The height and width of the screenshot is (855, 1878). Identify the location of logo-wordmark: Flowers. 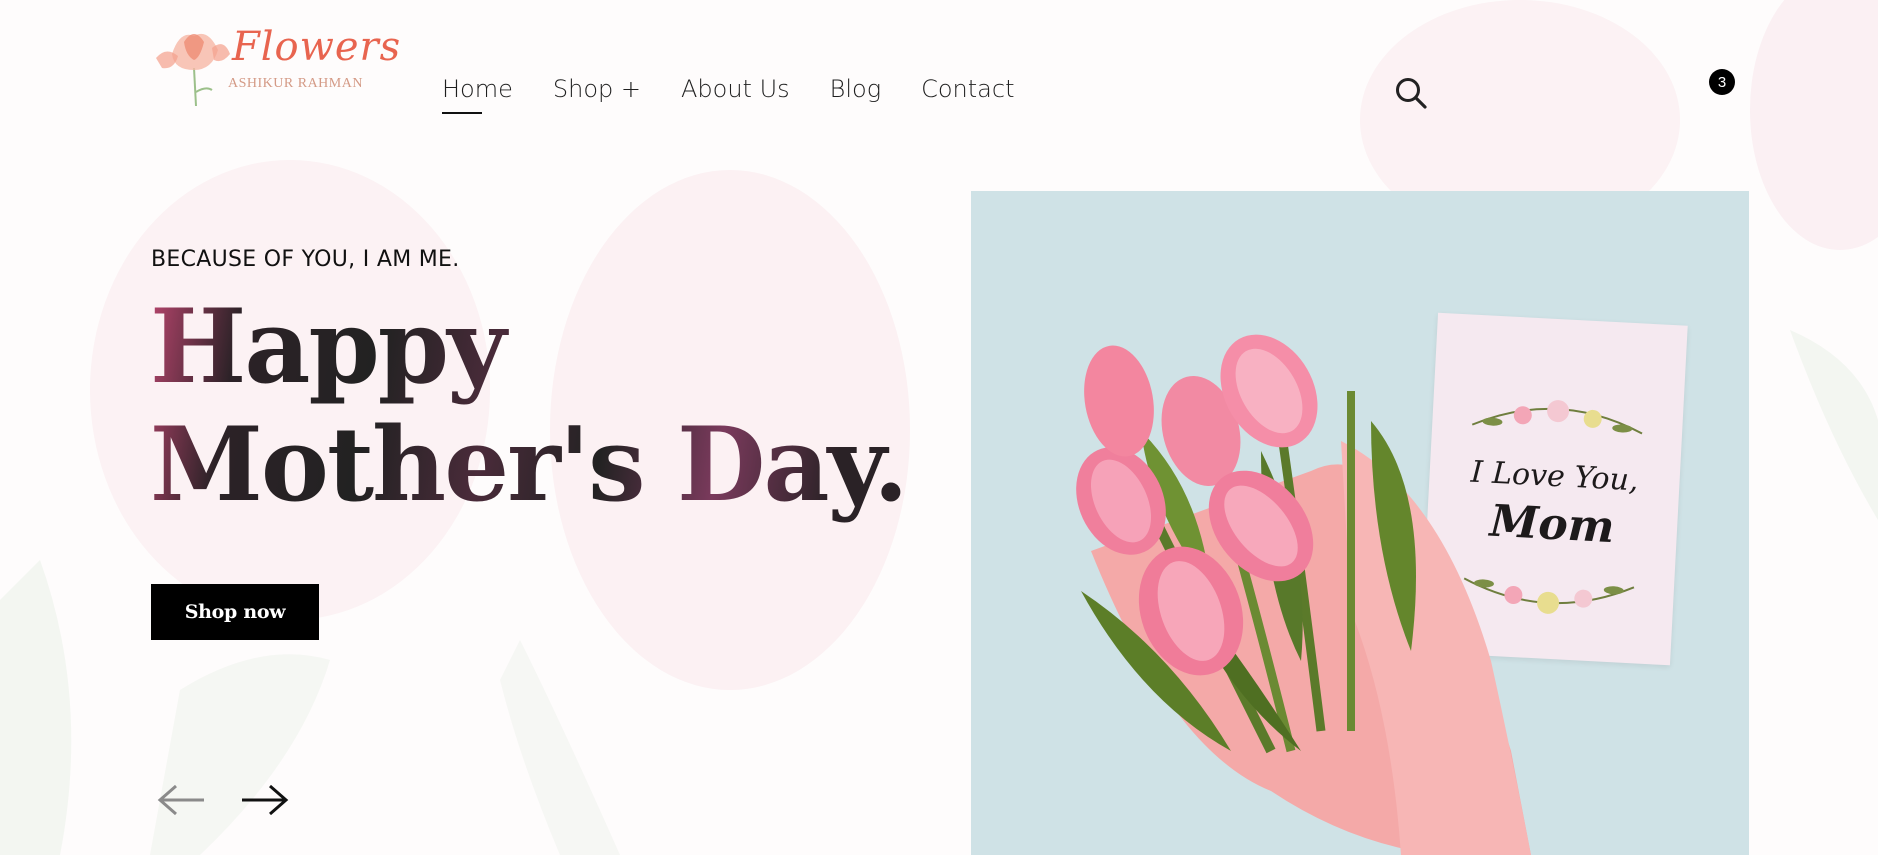
(317, 47).